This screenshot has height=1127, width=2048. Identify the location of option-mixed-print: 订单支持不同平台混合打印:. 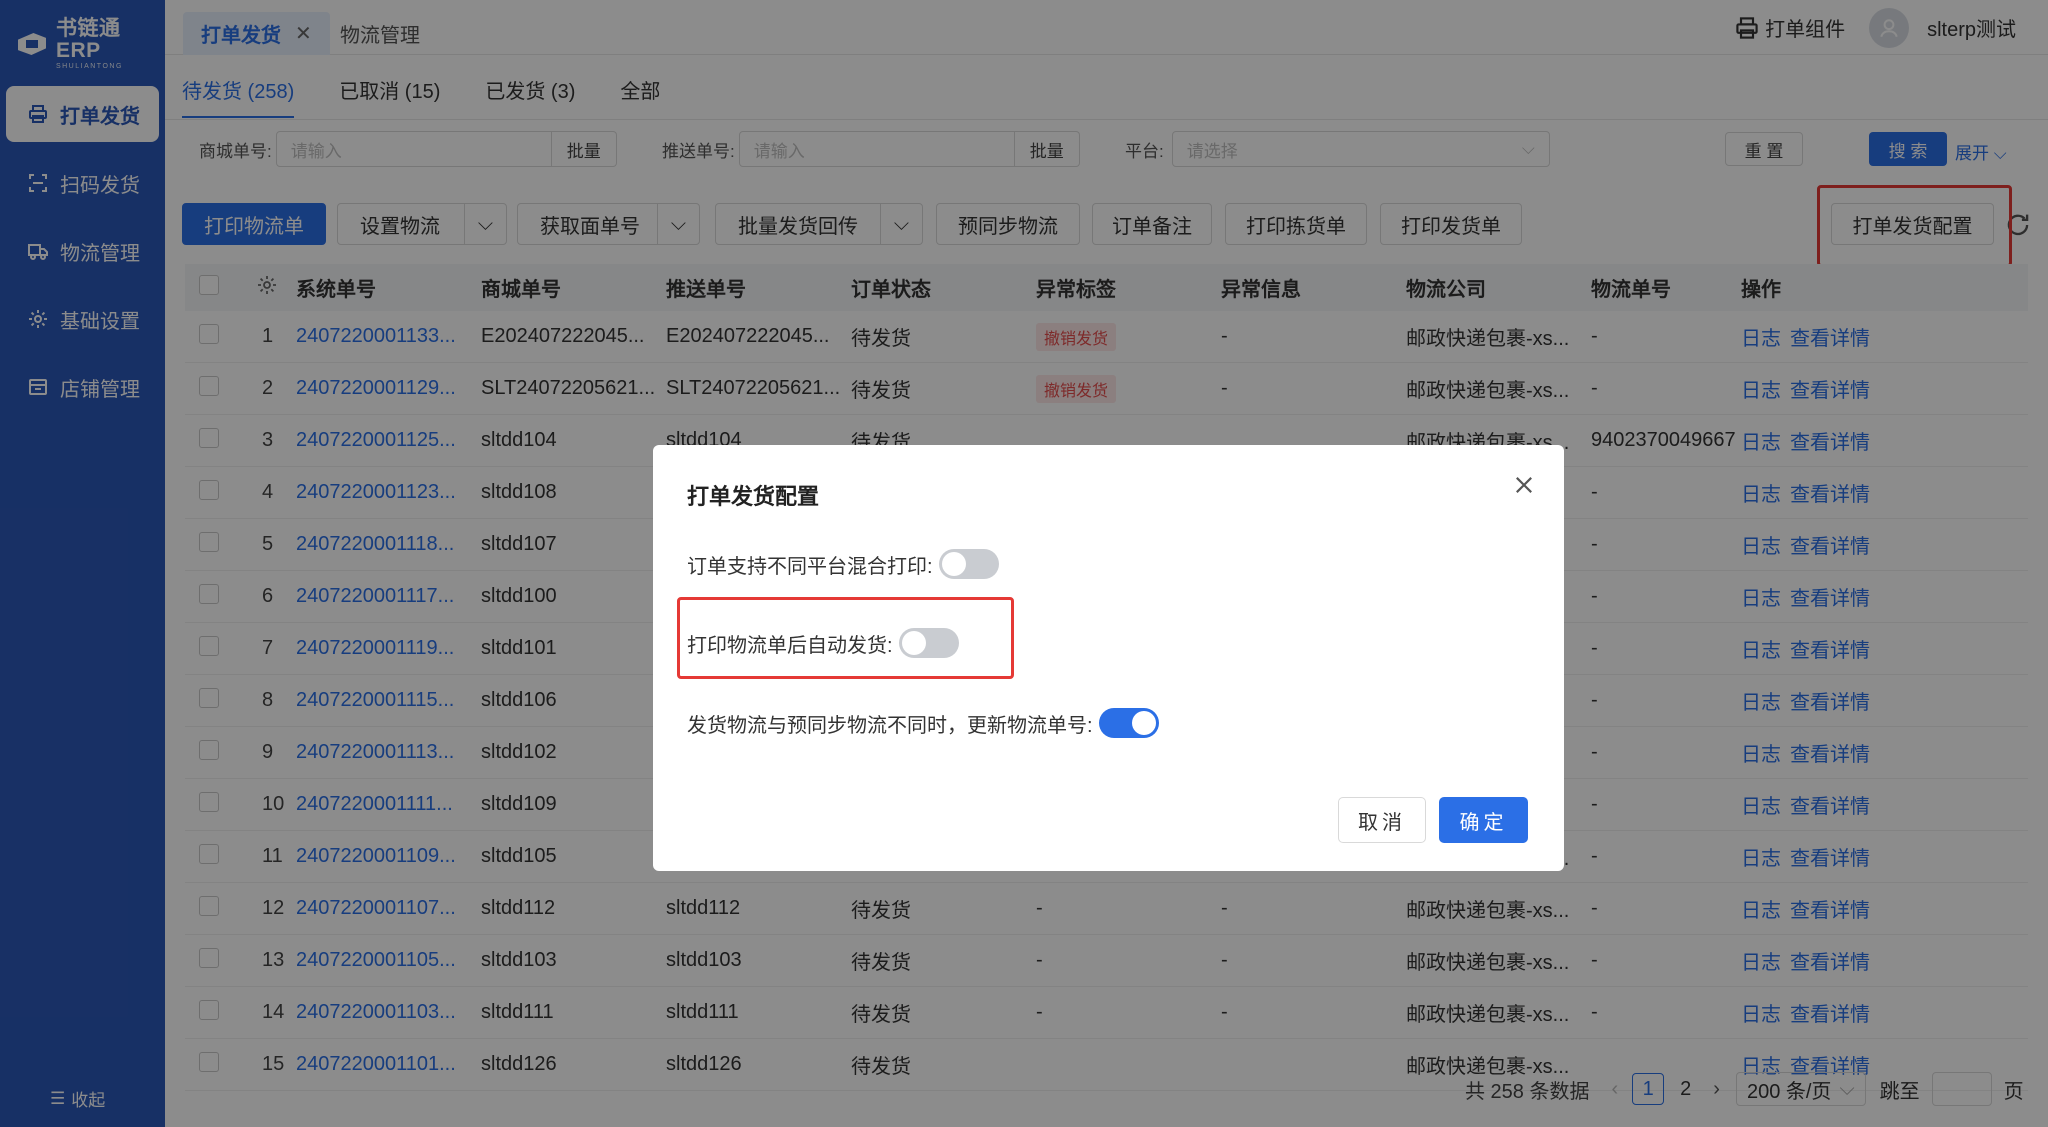
(843, 564).